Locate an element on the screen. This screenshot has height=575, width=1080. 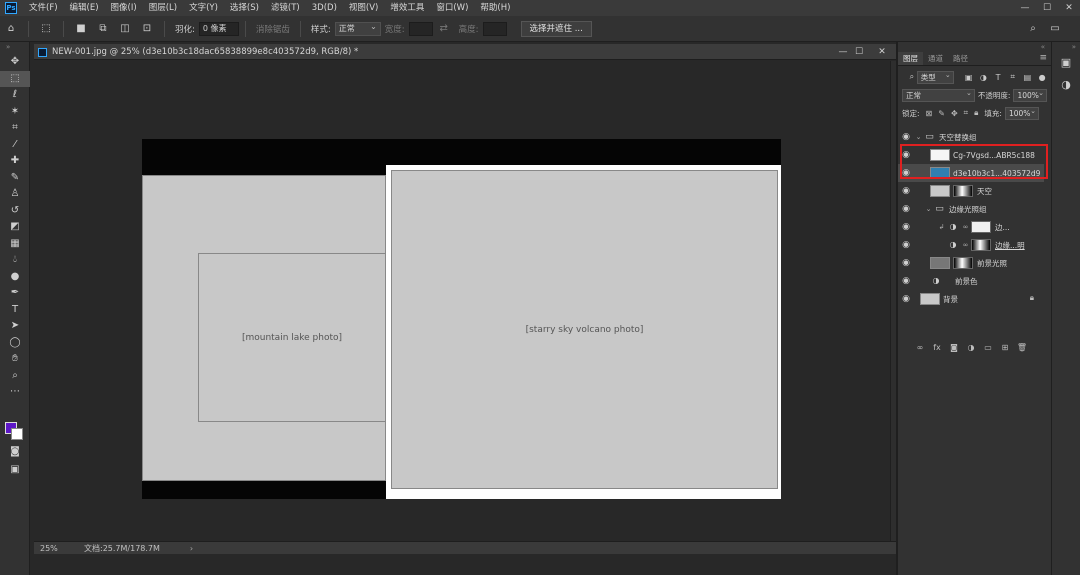
panel-collapse-icon: « is located at coordinates (974, 47).